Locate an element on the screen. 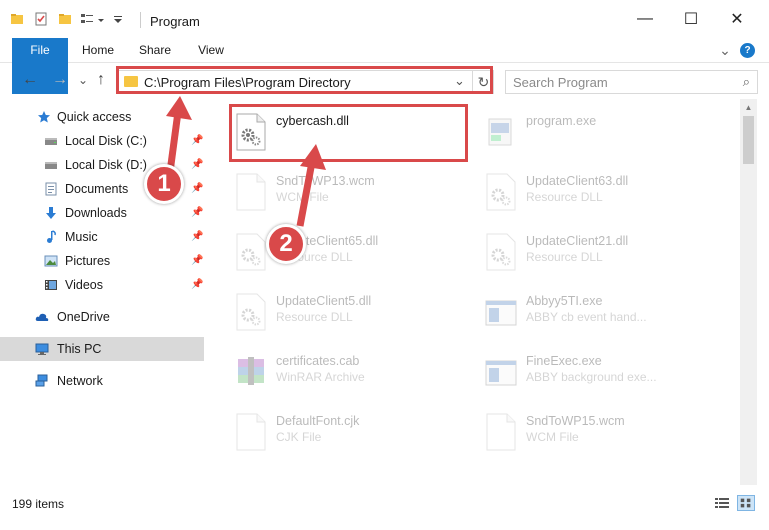 This screenshot has height=530, width=769. file-name: Abbyy5TI.exe is located at coordinates (564, 301).